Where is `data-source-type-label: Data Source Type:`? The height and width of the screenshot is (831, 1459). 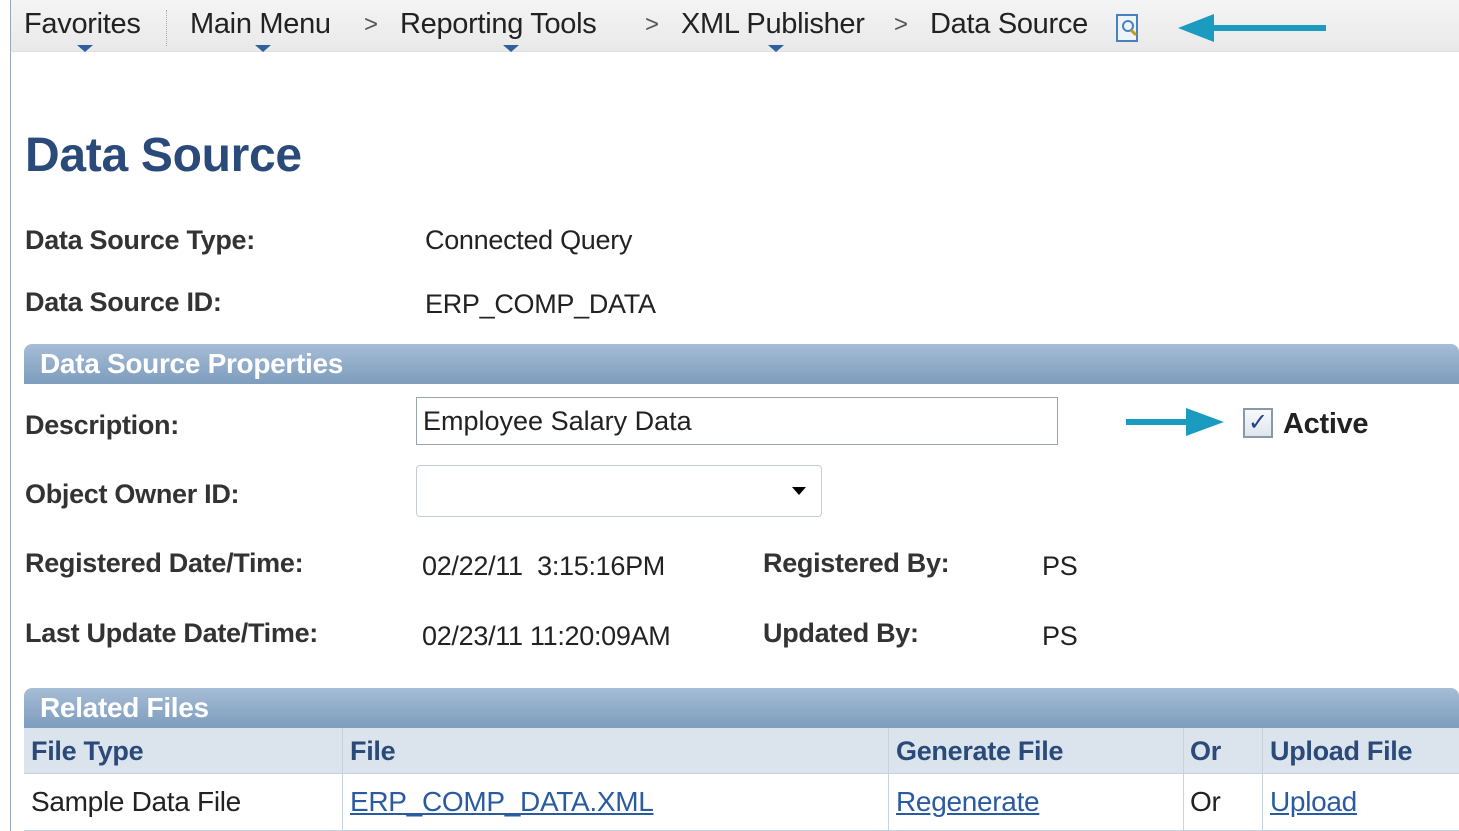 data-source-type-label: Data Source Type: is located at coordinates (140, 240).